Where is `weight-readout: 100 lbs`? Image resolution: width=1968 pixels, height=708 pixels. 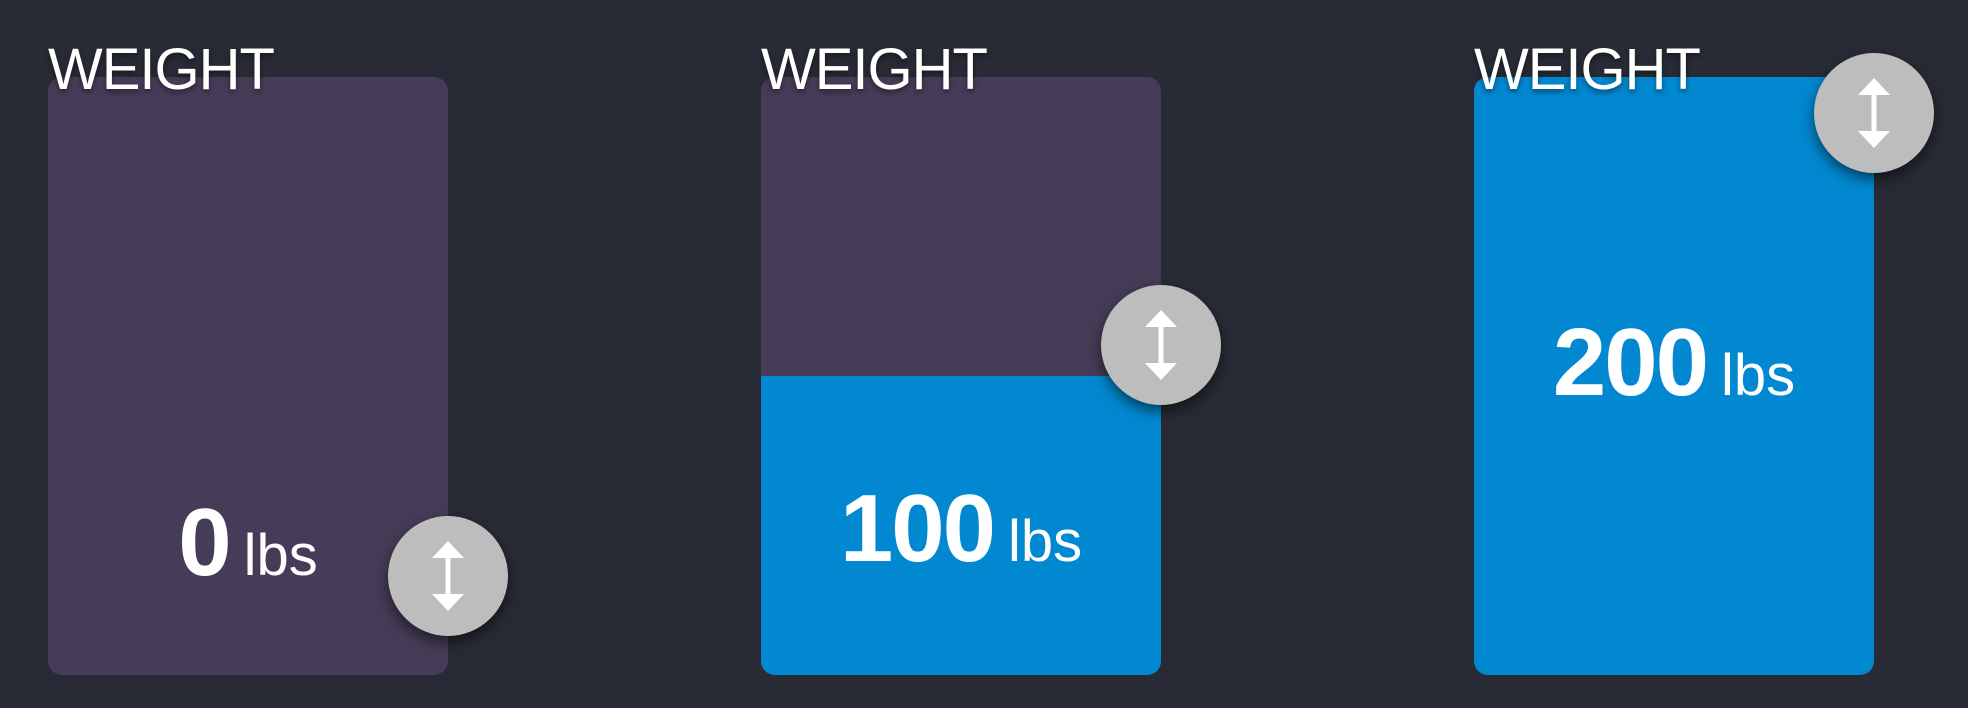 weight-readout: 100 lbs is located at coordinates (961, 529).